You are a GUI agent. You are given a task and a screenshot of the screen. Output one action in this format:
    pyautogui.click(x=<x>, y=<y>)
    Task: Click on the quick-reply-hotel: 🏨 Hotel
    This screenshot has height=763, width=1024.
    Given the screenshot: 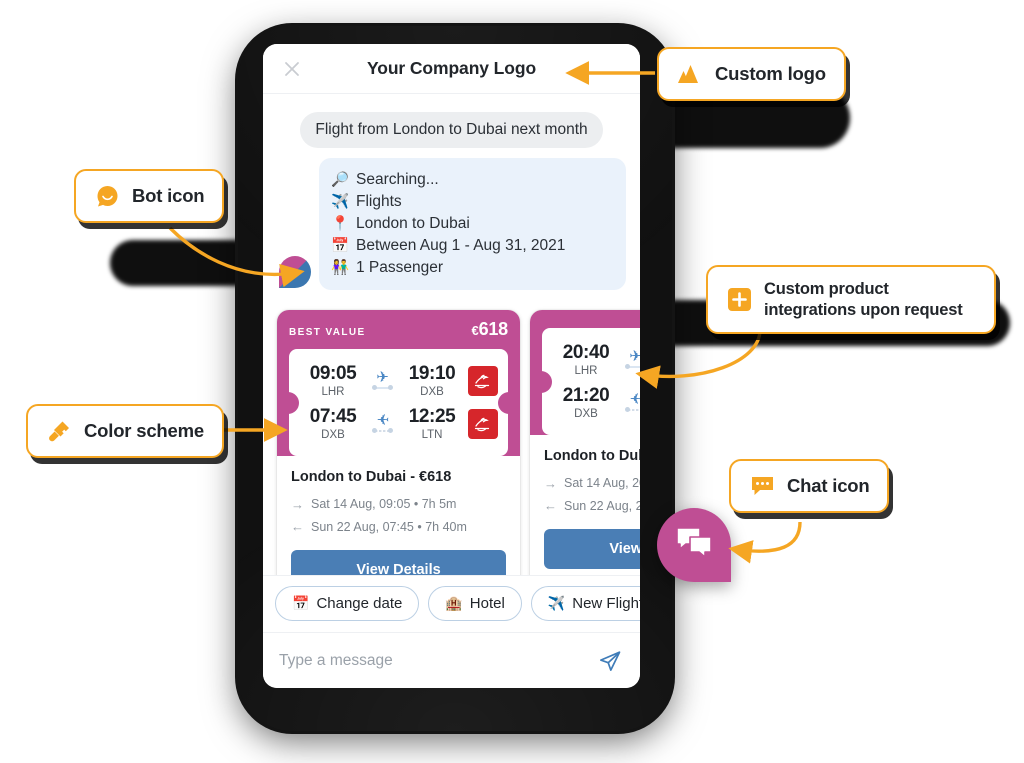 What is the action you would take?
    pyautogui.click(x=475, y=603)
    